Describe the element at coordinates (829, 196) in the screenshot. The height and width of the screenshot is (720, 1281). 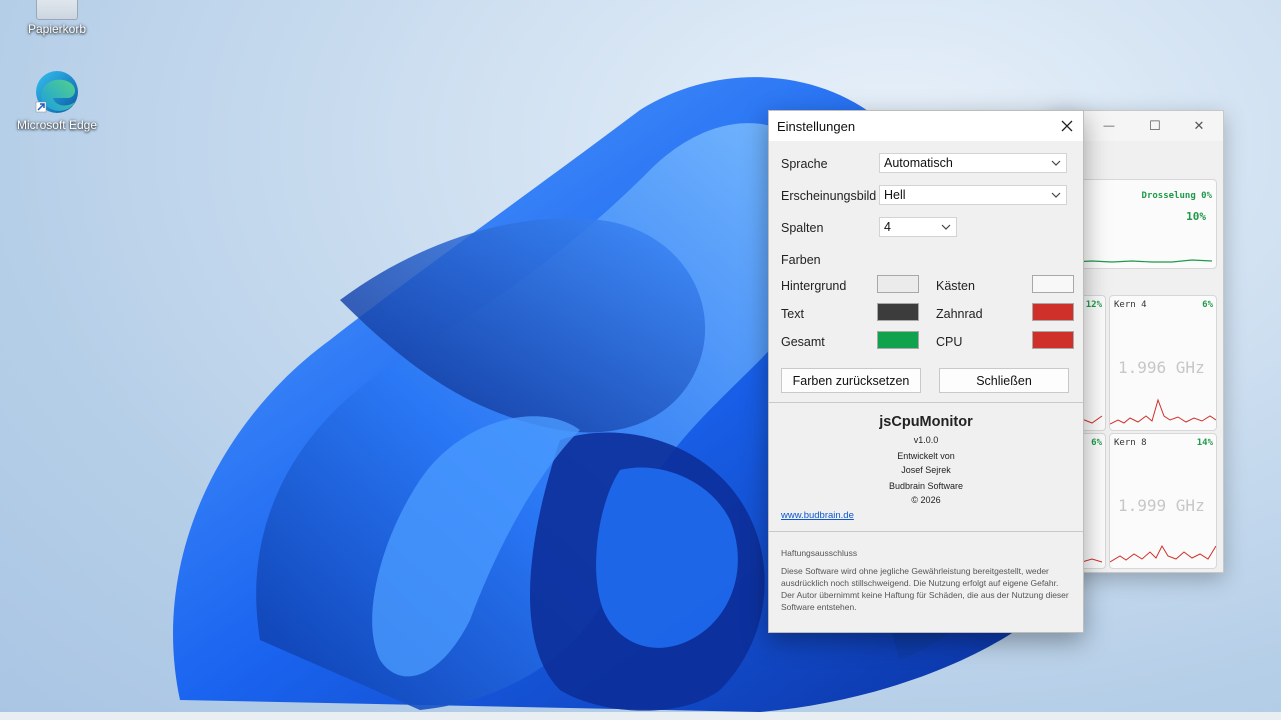
I see `appearance-label: Erscheinungsbild` at that location.